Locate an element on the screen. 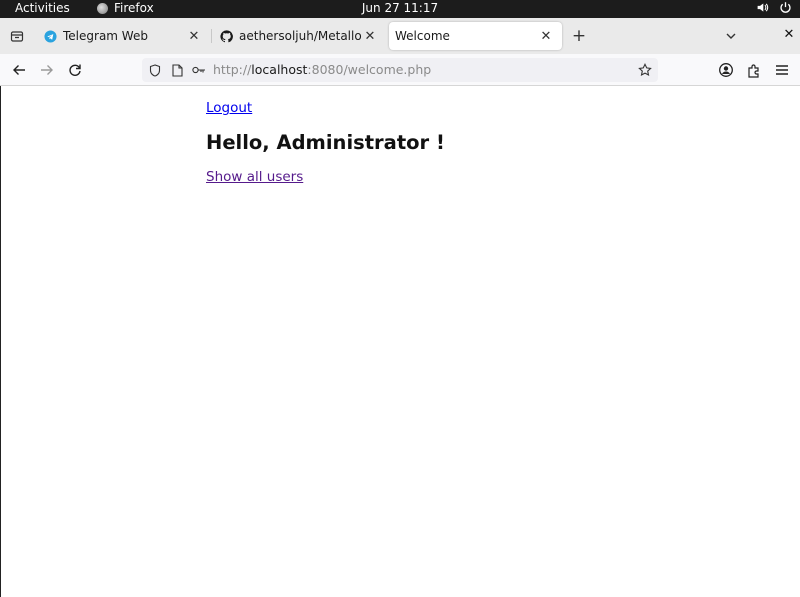 This screenshot has width=800, height=597. list-all-tabs-button is located at coordinates (731, 36).